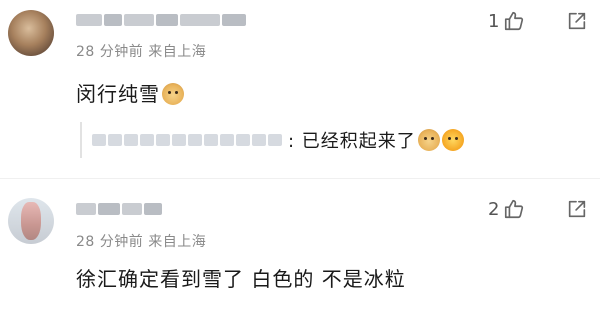 This screenshot has height=314, width=600. What do you see at coordinates (494, 209) in the screenshot?
I see `like-count: 2` at bounding box center [494, 209].